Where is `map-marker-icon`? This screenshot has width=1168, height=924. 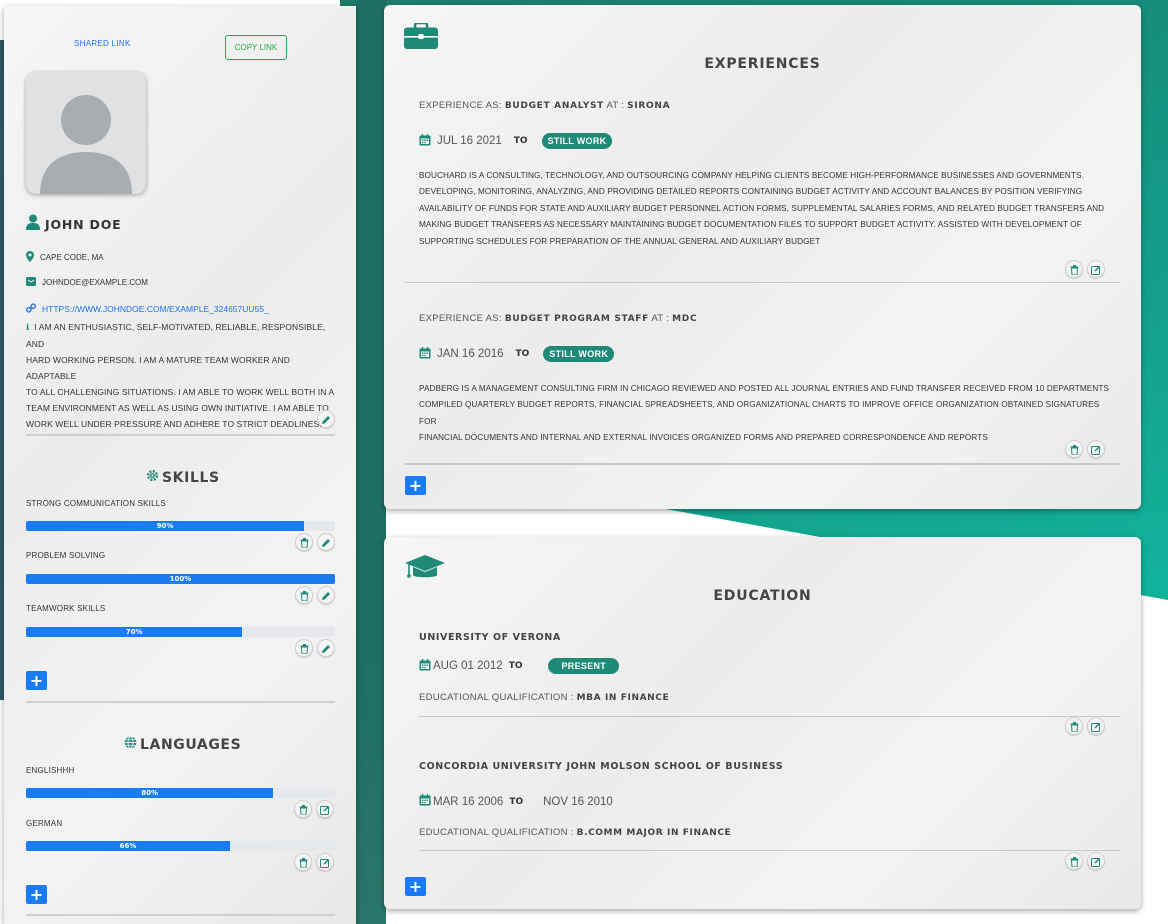
map-marker-icon is located at coordinates (30, 257).